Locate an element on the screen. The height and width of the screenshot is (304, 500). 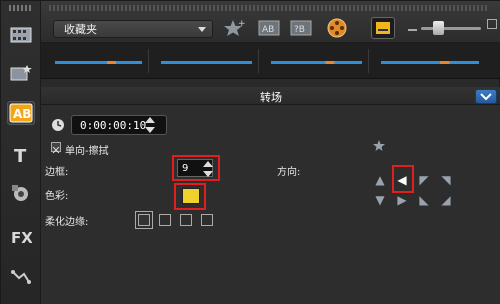
motion-path-icon is located at coordinates (21, 277).